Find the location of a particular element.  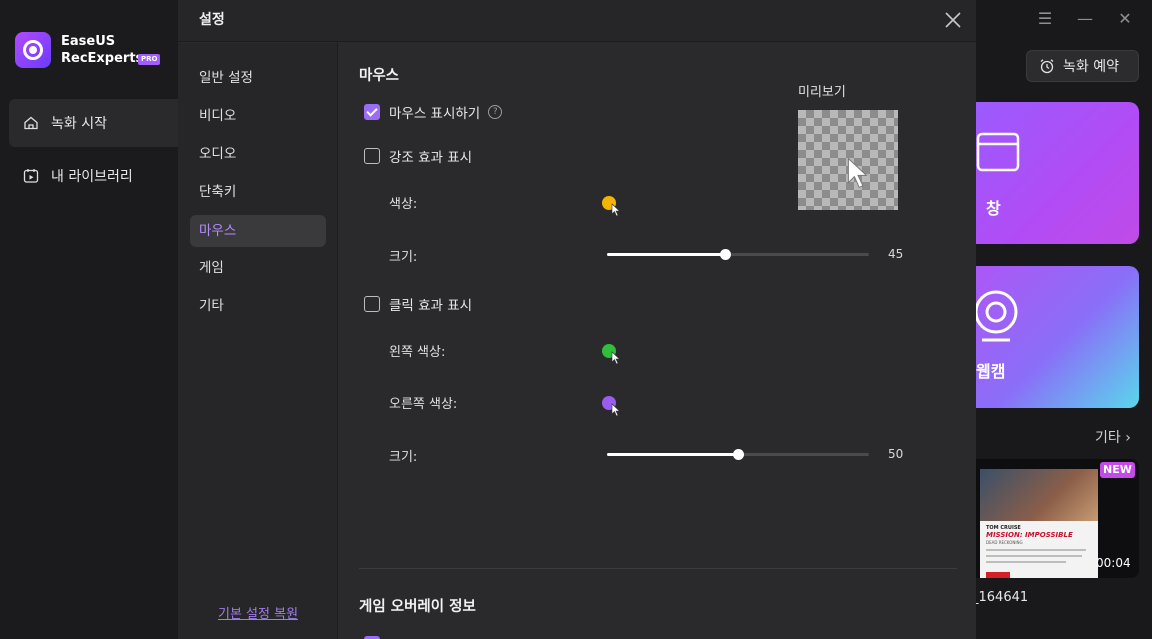

settings-nav-video: 비디오 is located at coordinates (258, 116).